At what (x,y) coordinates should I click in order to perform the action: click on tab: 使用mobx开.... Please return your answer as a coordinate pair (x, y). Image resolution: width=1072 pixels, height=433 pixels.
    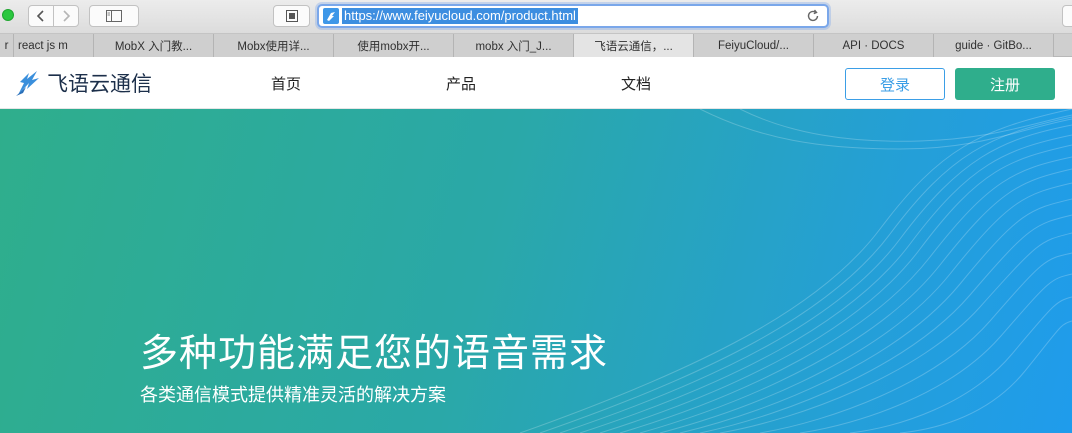
    Looking at the image, I should click on (394, 45).